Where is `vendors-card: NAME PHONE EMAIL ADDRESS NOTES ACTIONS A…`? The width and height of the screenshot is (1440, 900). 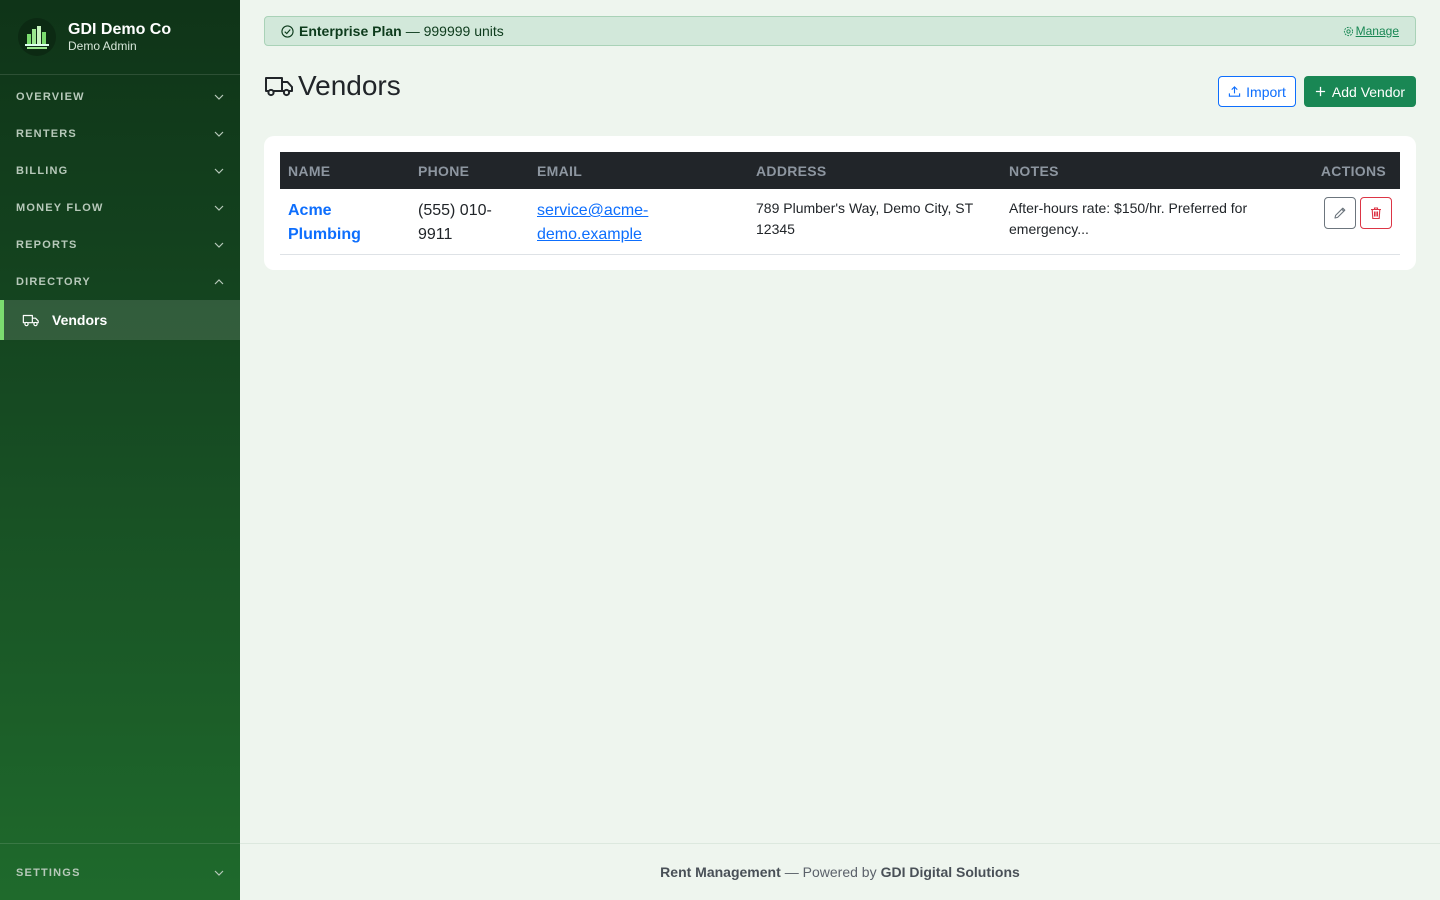
vendors-card: NAME PHONE EMAIL ADDRESS NOTES ACTIONS A… is located at coordinates (840, 203).